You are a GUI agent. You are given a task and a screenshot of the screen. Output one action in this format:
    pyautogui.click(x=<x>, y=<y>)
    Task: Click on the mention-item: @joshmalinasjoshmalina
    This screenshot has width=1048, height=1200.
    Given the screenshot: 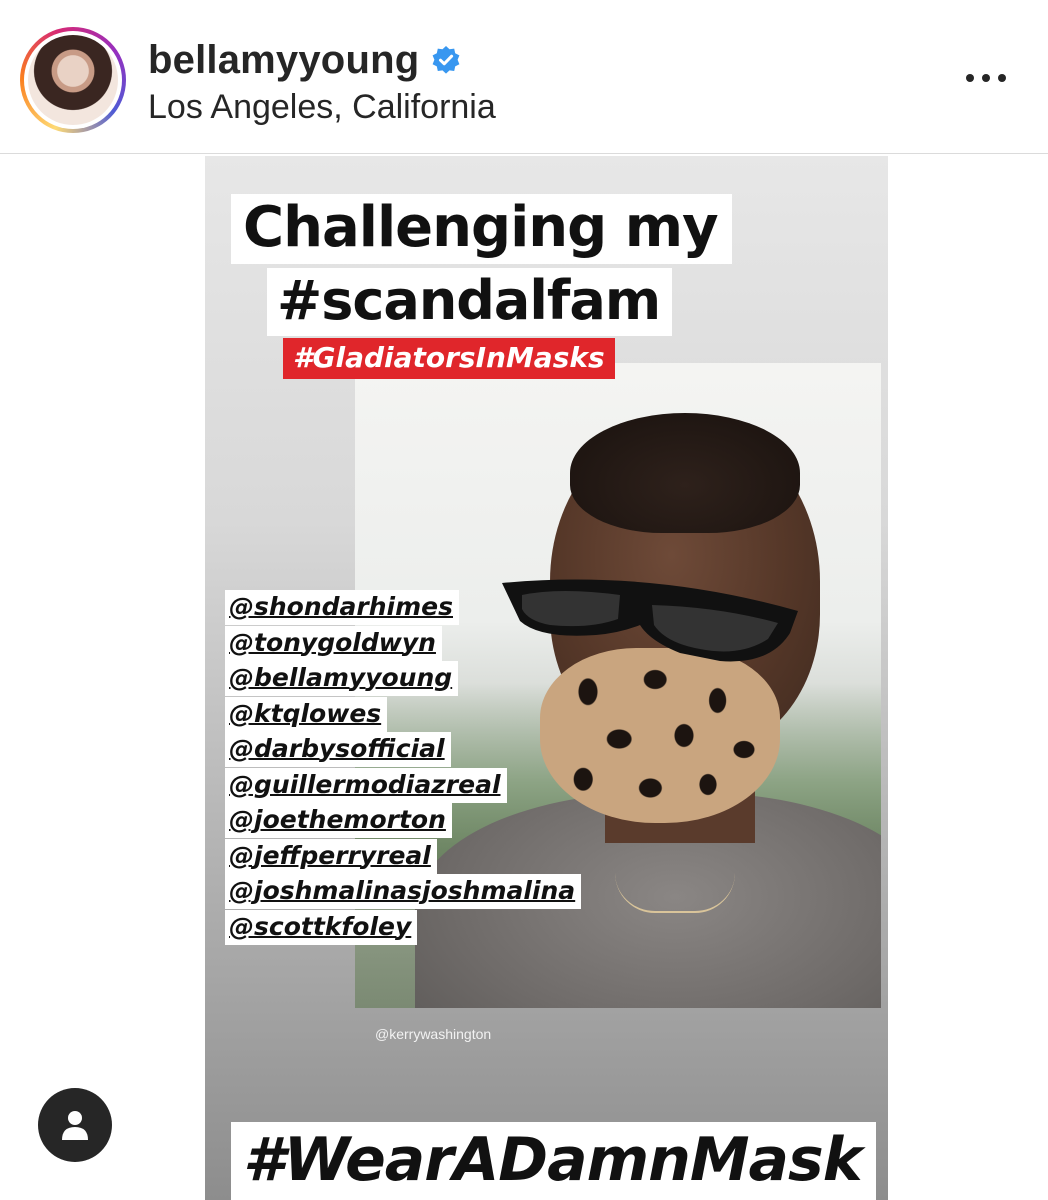 What is the action you would take?
    pyautogui.click(x=403, y=891)
    